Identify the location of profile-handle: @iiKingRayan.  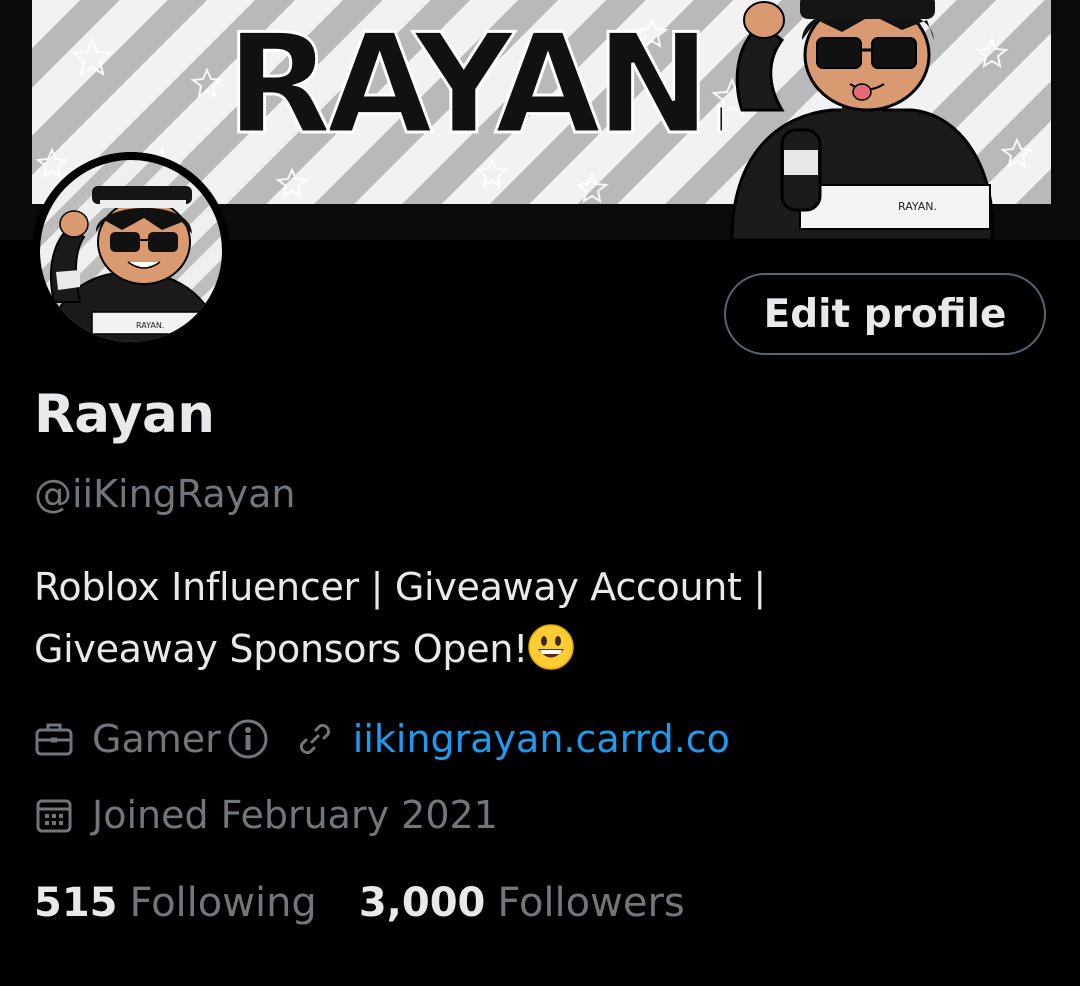
(165, 494).